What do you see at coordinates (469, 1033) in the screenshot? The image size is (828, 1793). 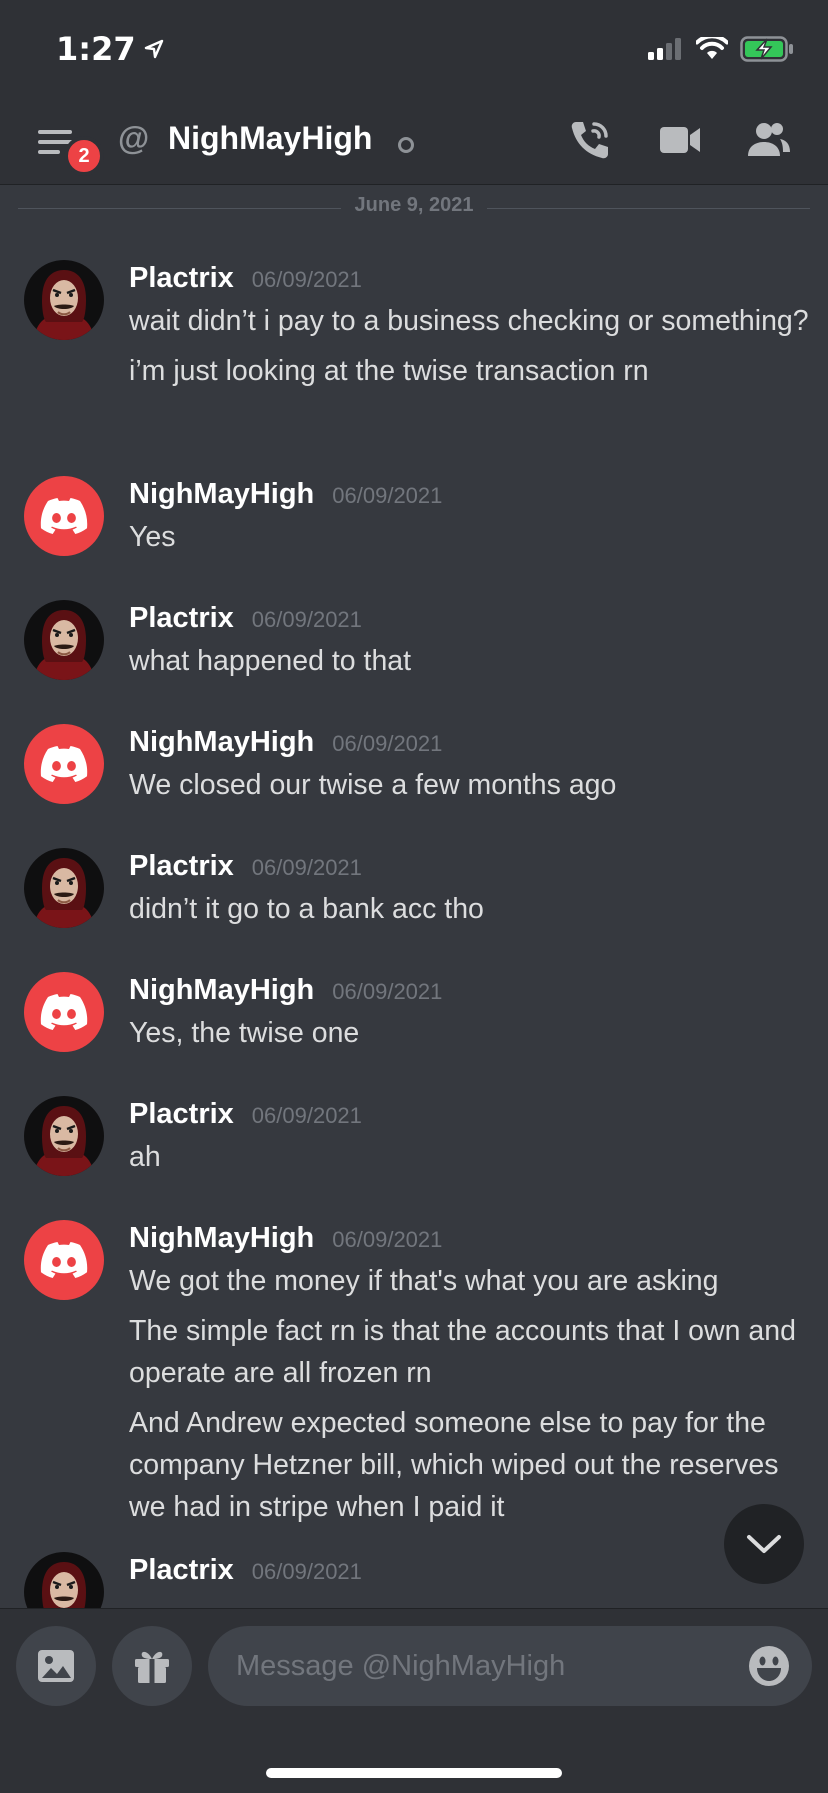 I see `message-text: Yes, the twise one` at bounding box center [469, 1033].